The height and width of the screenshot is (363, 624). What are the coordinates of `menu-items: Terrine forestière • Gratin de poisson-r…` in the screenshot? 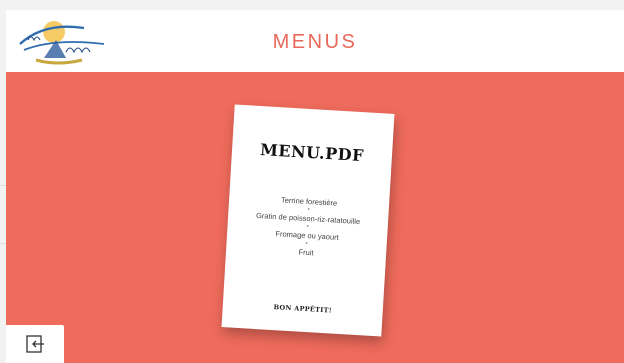 It's located at (307, 227).